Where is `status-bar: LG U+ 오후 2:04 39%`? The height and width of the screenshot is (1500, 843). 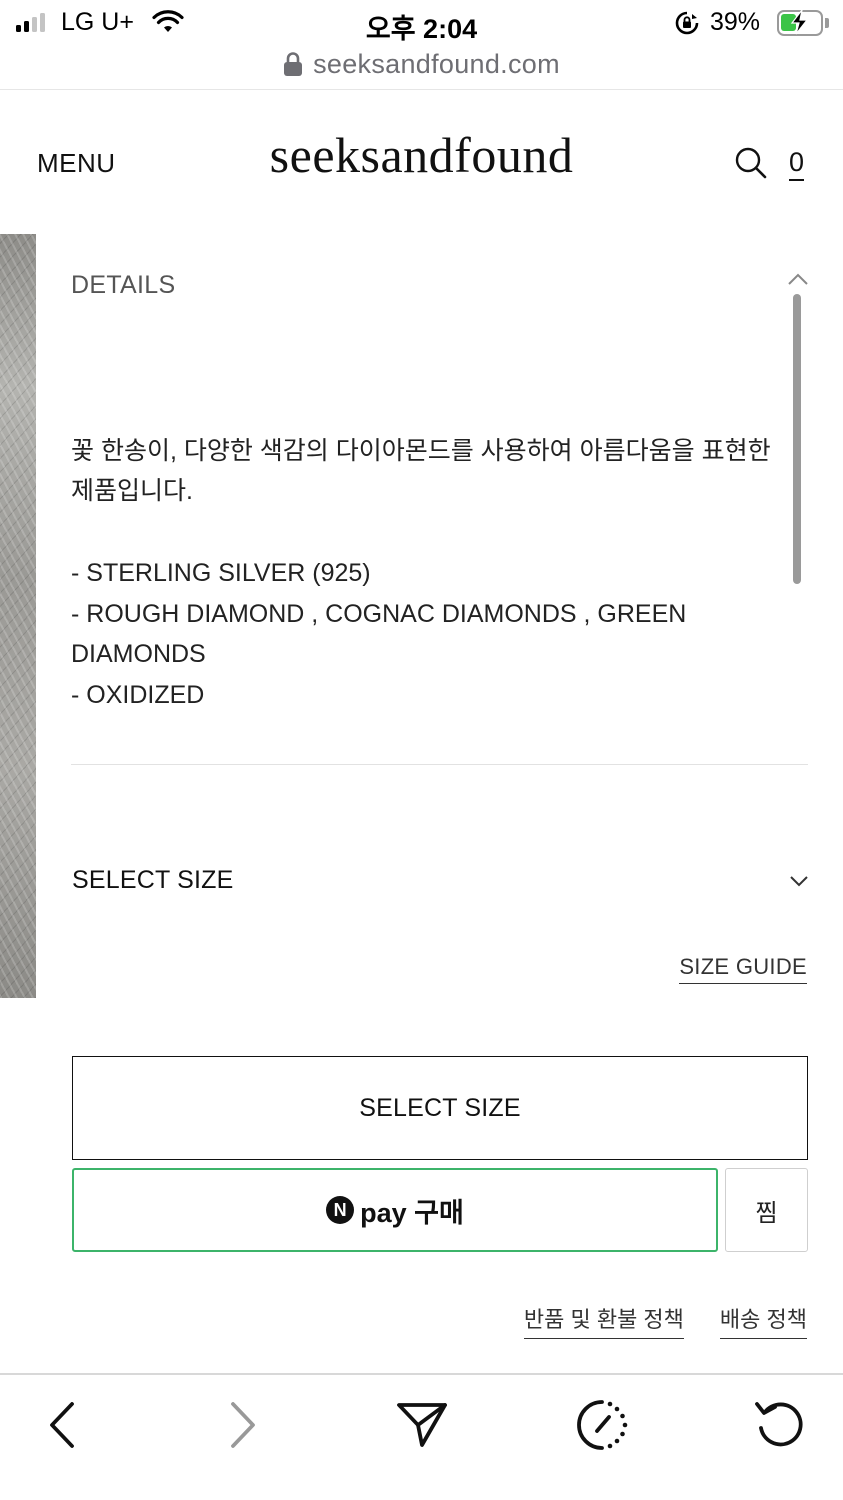 status-bar: LG U+ 오후 2:04 39% is located at coordinates (421, 22).